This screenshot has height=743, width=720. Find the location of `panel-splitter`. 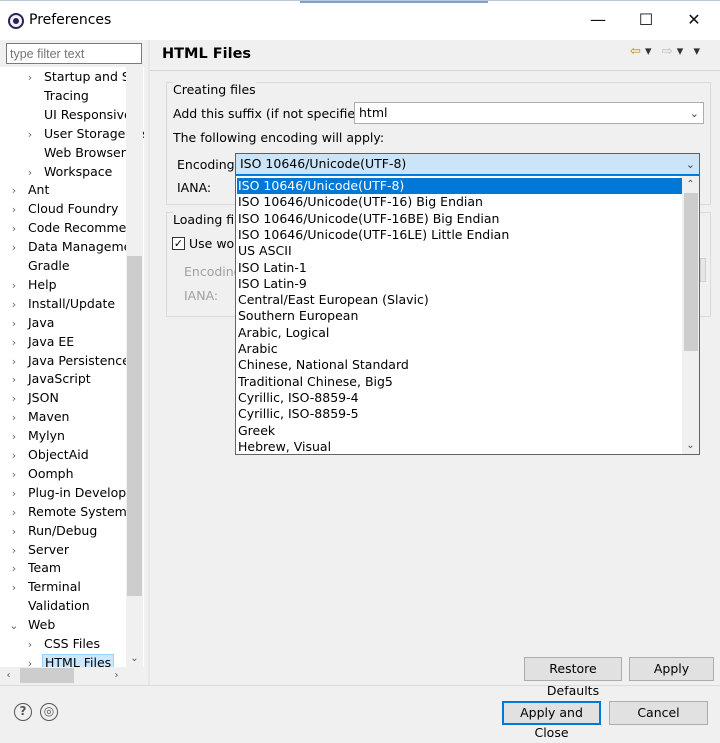

panel-splitter is located at coordinates (149, 362).